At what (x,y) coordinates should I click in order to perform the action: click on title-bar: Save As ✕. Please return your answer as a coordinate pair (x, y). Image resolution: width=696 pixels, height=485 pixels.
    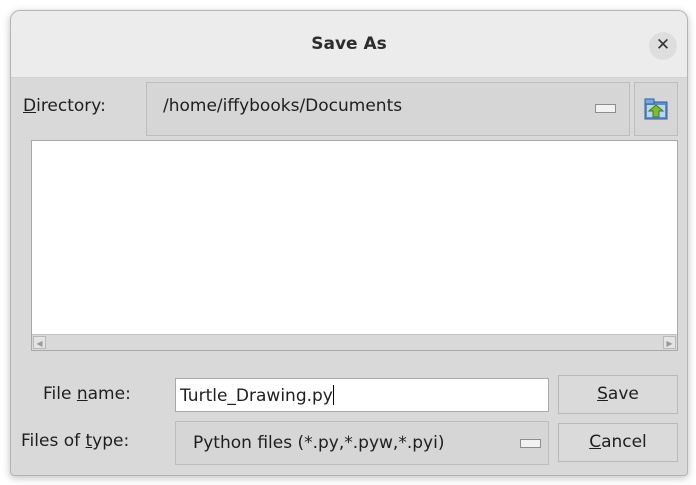
    Looking at the image, I should click on (349, 44).